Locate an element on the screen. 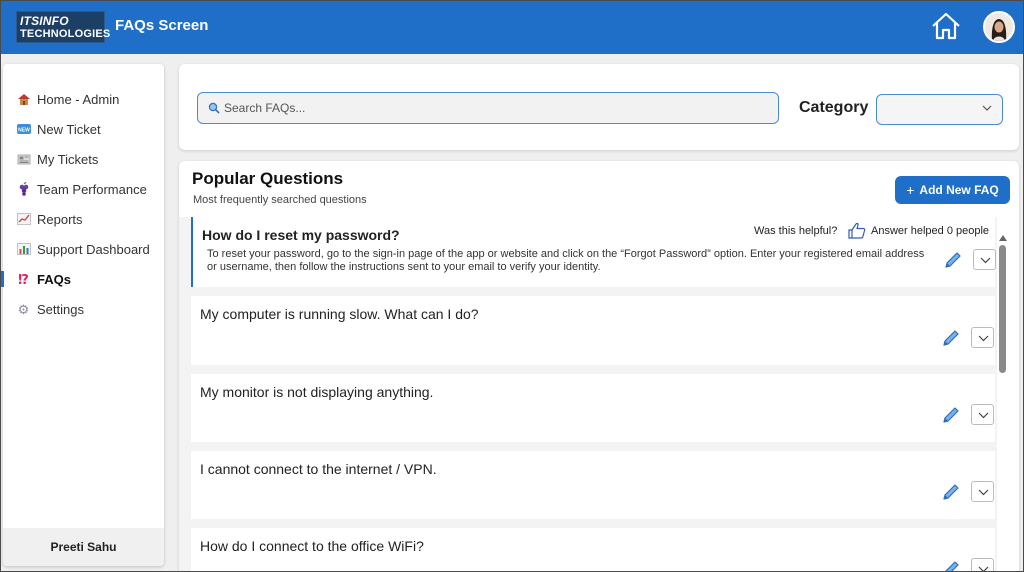 The image size is (1024, 572). svg-text: NEW is located at coordinates (24, 130).